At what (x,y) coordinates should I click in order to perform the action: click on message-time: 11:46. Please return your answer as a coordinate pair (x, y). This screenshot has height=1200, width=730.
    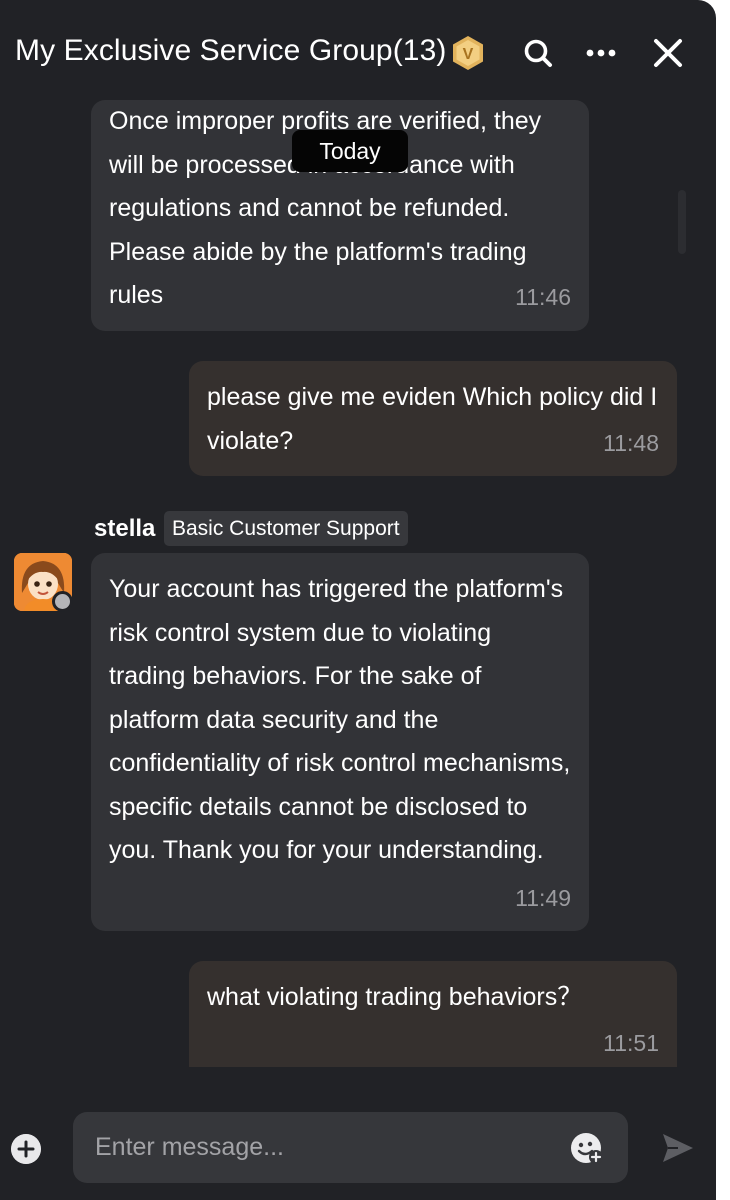
    Looking at the image, I should click on (543, 297).